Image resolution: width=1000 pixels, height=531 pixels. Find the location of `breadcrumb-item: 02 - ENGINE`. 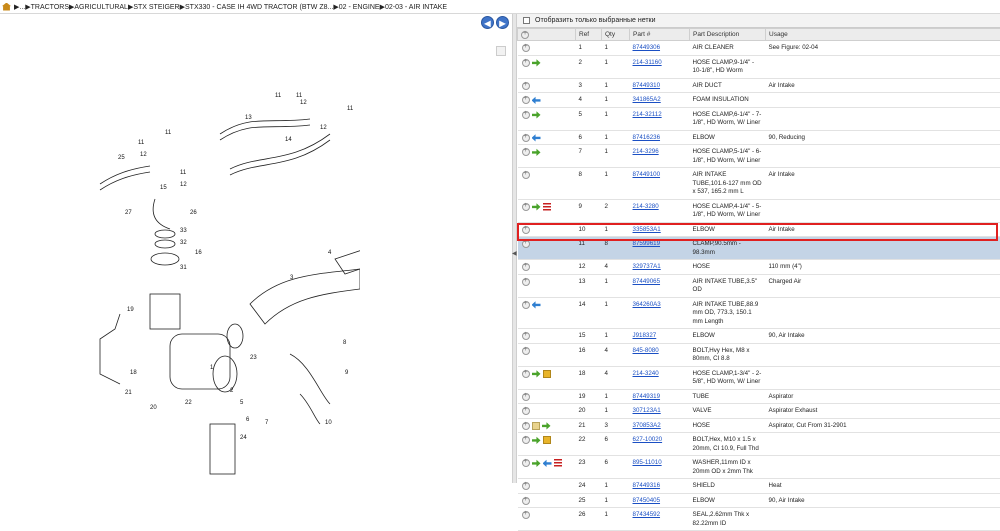

breadcrumb-item: 02 - ENGINE is located at coordinates (359, 7).